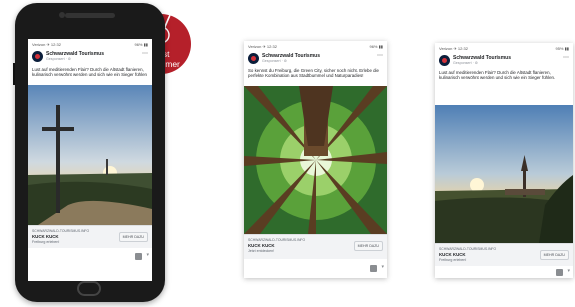  I want to click on phone-side-button, so click(14, 74).